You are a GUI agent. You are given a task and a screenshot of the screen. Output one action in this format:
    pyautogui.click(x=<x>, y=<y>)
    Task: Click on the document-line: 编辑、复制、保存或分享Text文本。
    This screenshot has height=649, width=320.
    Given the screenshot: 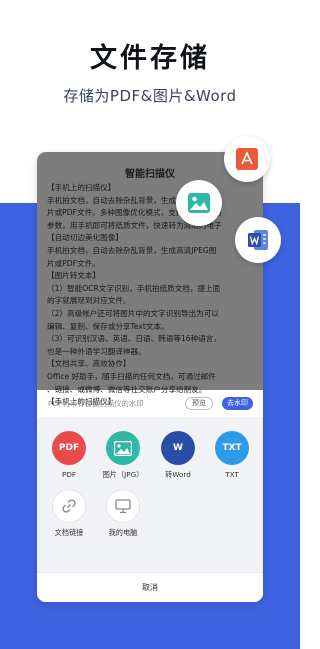 What is the action you would take?
    pyautogui.click(x=108, y=326)
    